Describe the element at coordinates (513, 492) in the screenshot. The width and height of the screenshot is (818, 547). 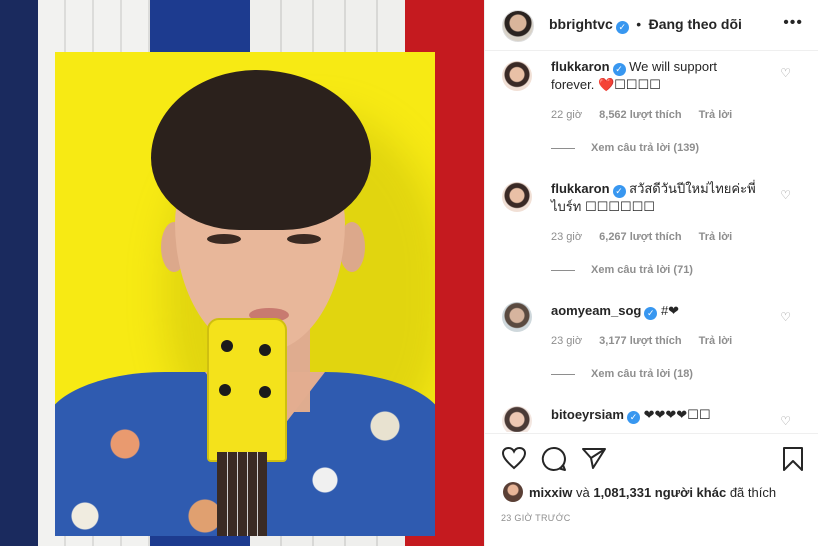
I see `liker-avatar` at that location.